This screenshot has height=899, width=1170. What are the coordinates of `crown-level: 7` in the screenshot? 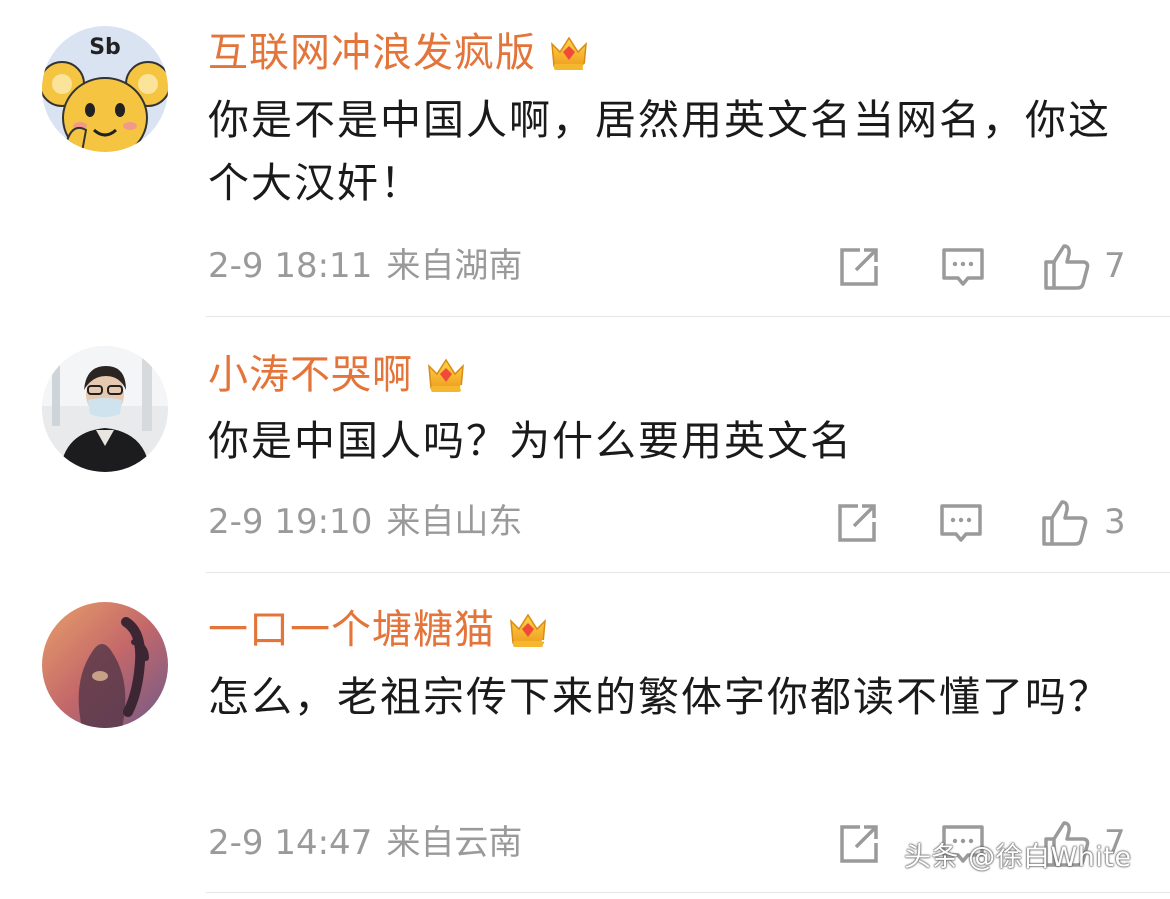 It's located at (545, 645).